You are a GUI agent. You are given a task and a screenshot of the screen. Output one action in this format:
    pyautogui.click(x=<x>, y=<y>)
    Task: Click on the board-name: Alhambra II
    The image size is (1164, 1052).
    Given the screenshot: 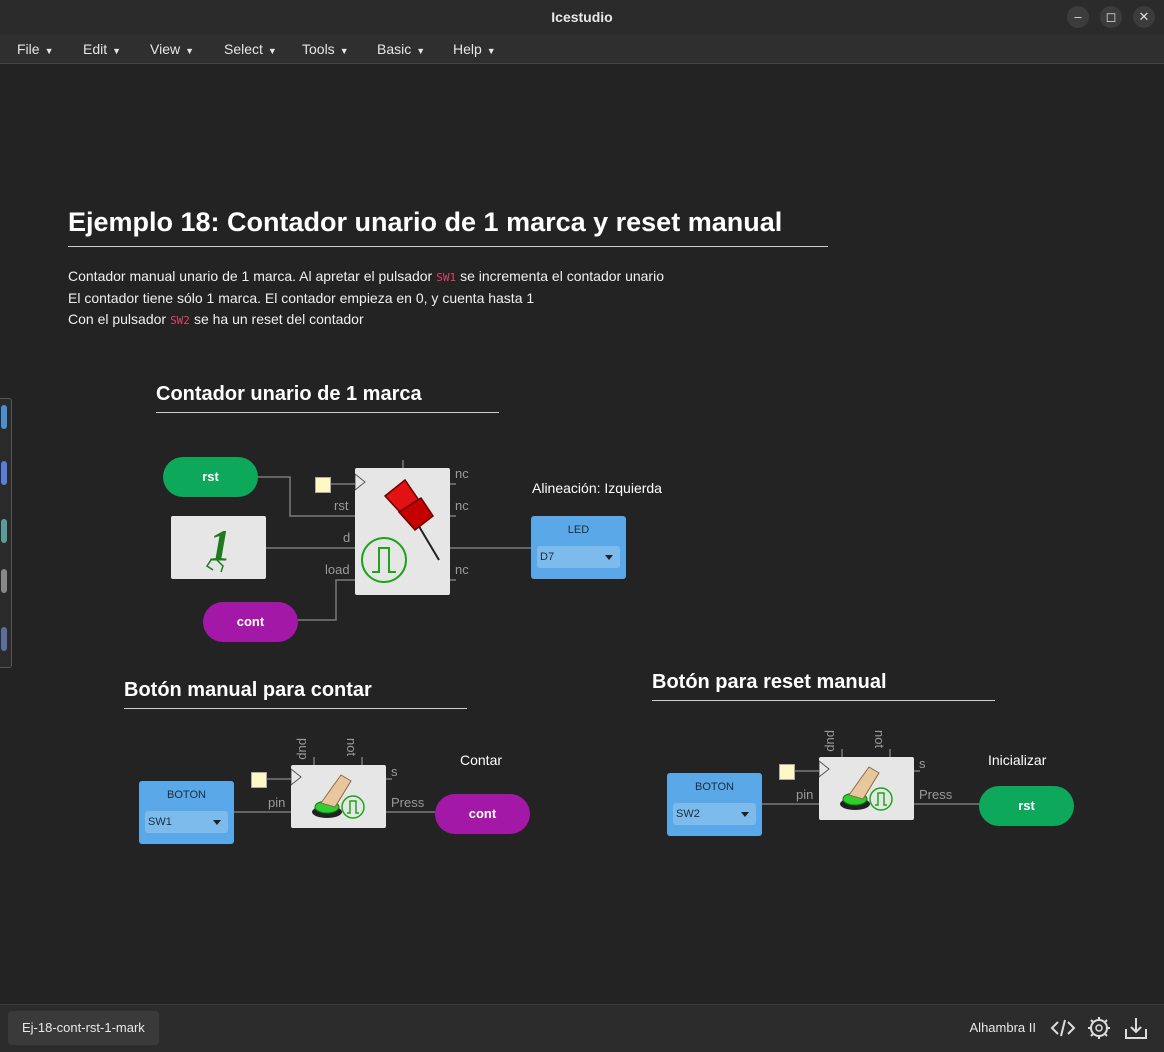 What is the action you would take?
    pyautogui.click(x=1003, y=1027)
    